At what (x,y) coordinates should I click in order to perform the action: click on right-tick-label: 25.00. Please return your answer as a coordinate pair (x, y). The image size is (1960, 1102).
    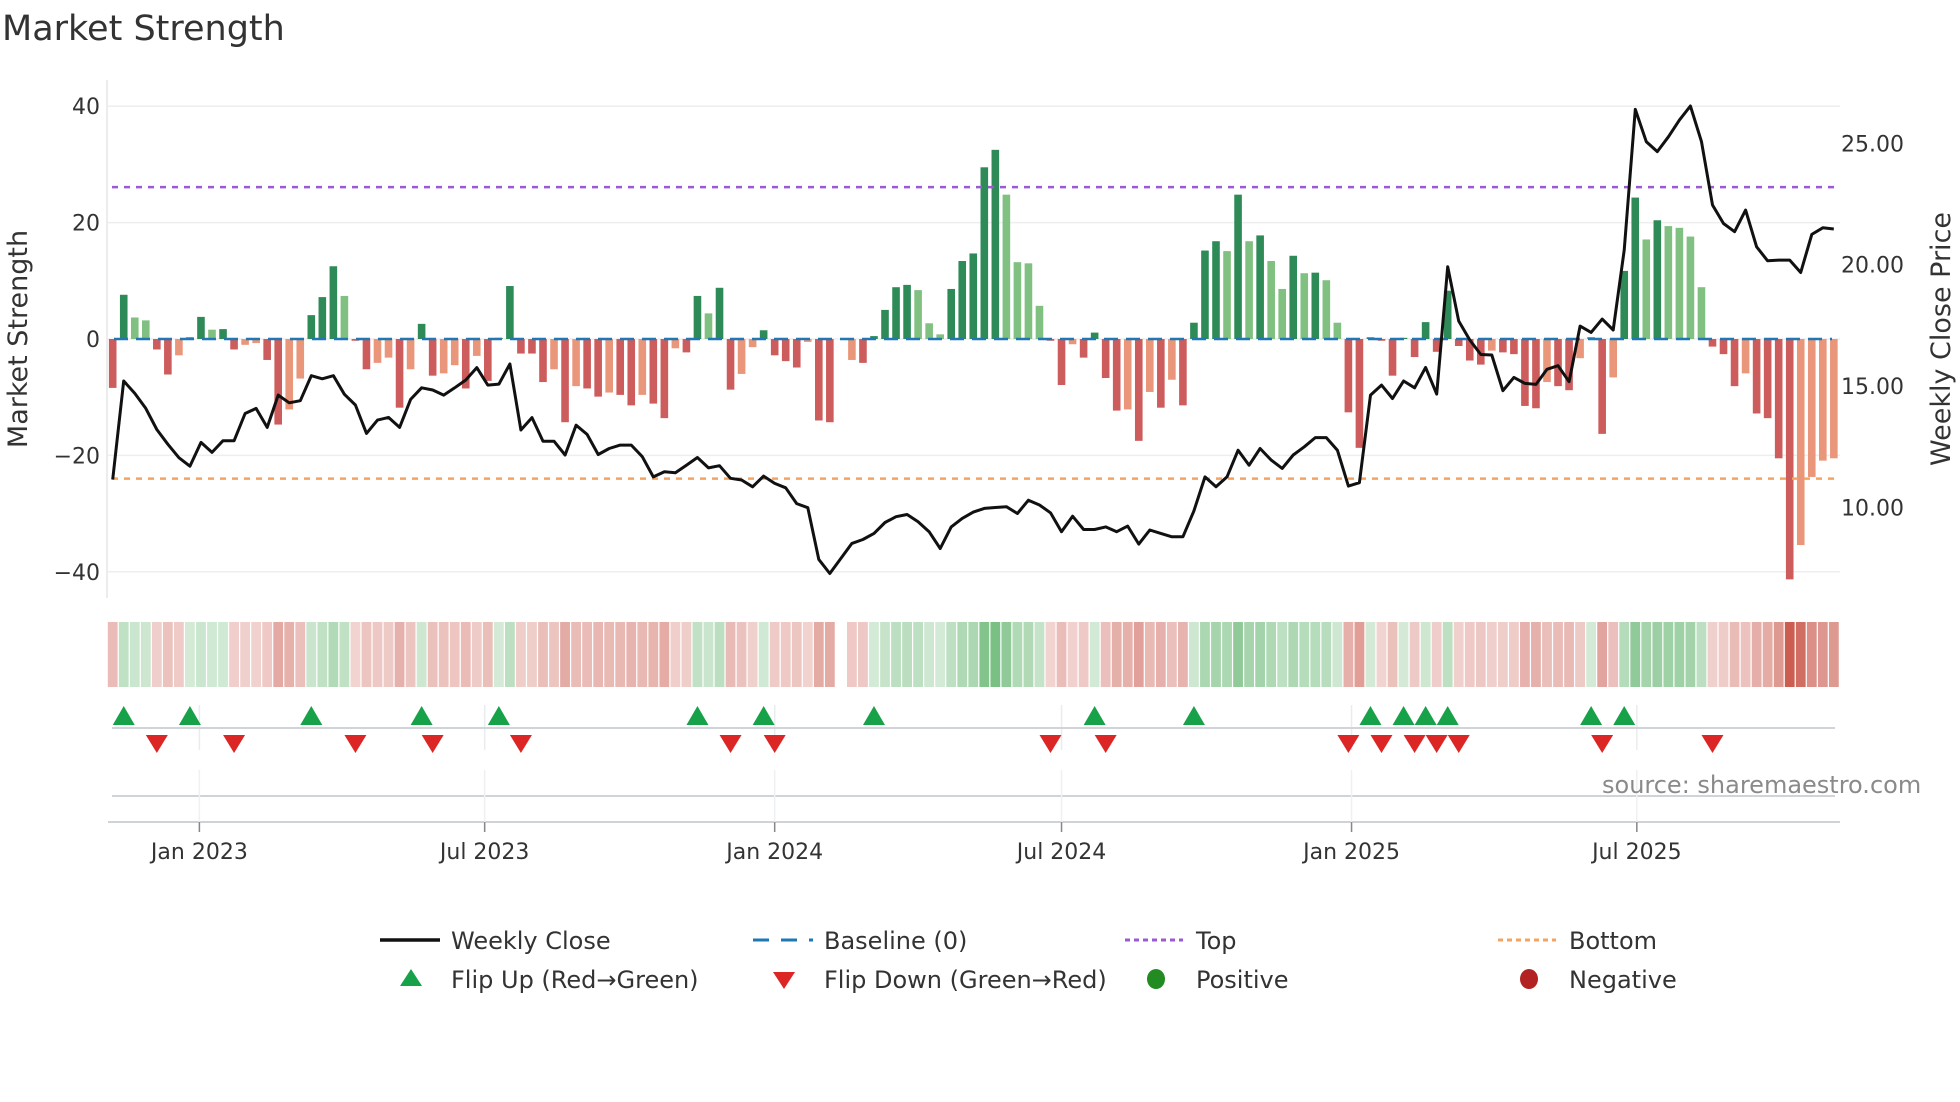
    Looking at the image, I should click on (1872, 144).